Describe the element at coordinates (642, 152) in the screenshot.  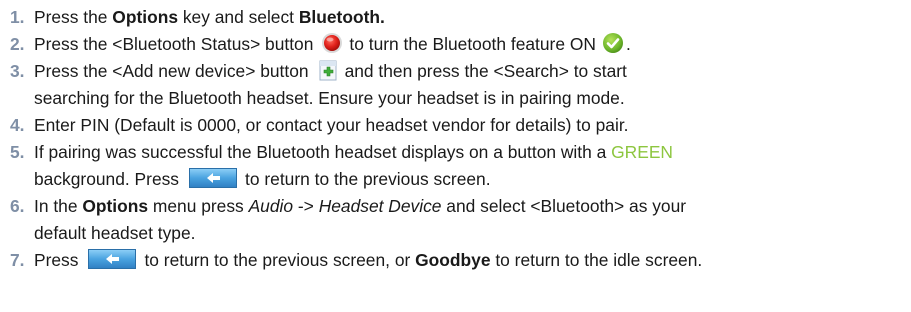
I see `green-word: GREEN` at that location.